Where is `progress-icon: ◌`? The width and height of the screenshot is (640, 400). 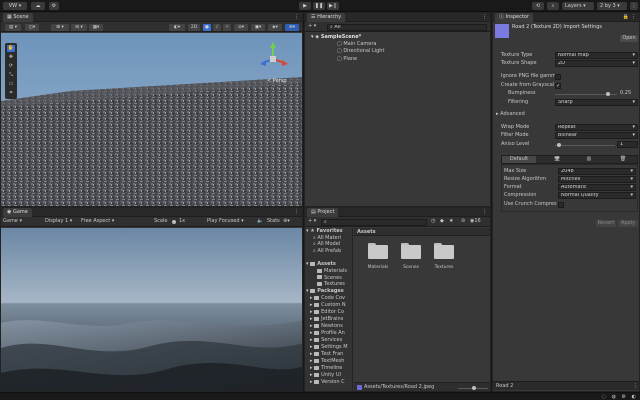 progress-icon: ◌ is located at coordinates (604, 397).